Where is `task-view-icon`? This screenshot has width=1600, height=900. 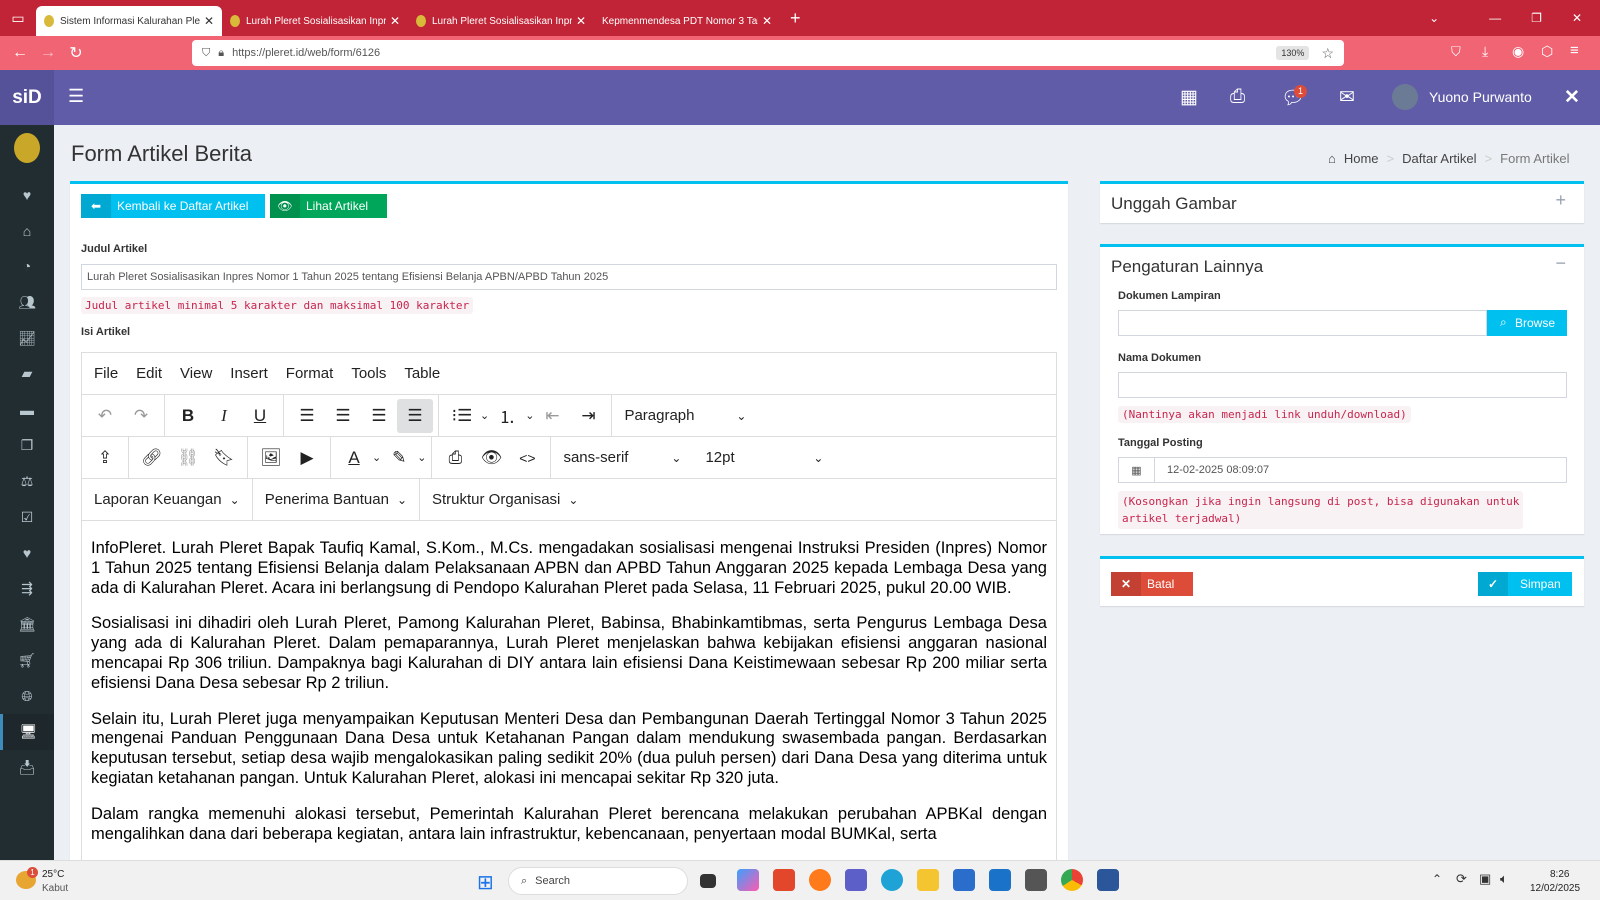 task-view-icon is located at coordinates (708, 881).